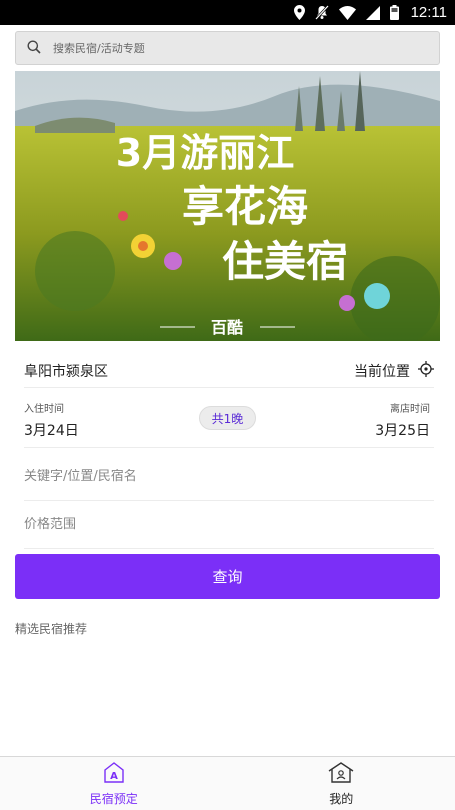  I want to click on tab-homestay-booking: A 民宿预定, so click(114, 783).